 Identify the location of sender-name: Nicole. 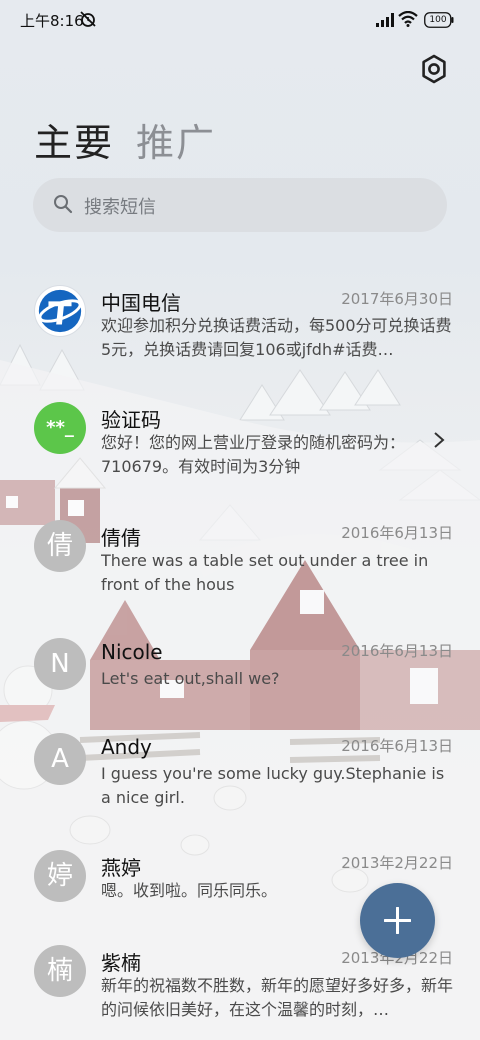
(132, 652).